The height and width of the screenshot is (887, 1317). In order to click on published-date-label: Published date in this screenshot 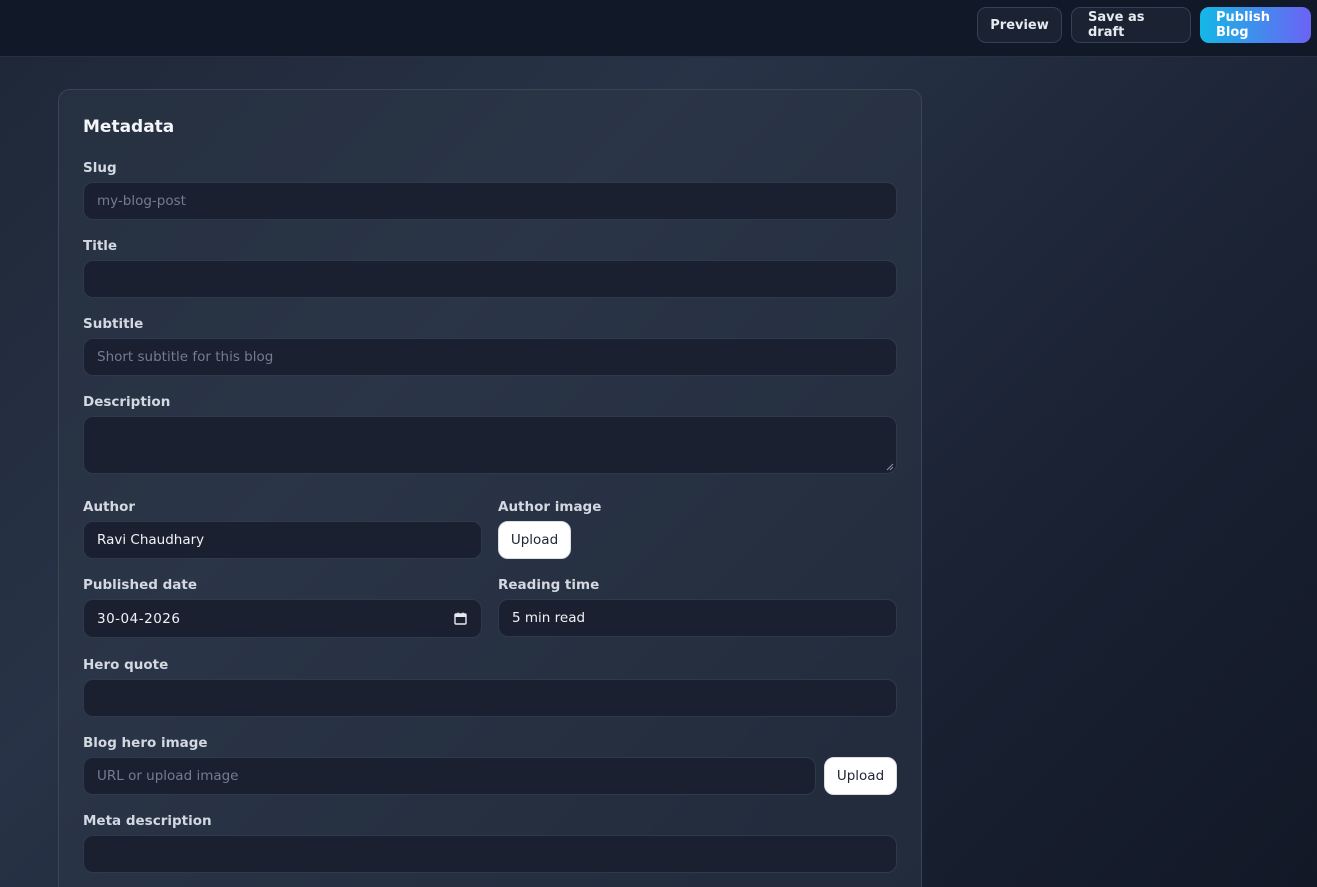, I will do `click(140, 585)`.